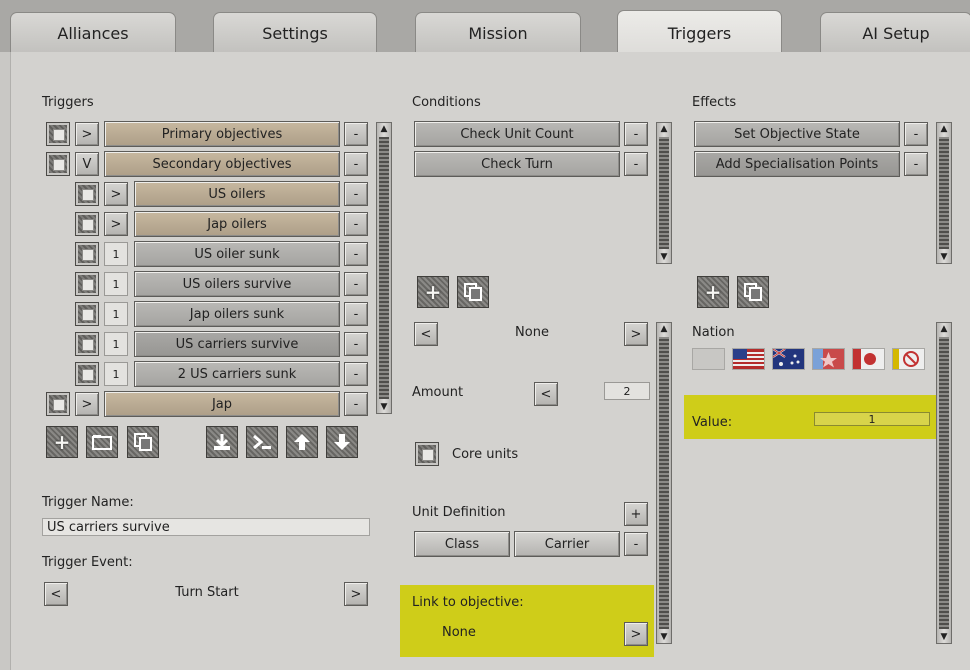  What do you see at coordinates (517, 164) in the screenshot?
I see `condition-item: Check Turn` at bounding box center [517, 164].